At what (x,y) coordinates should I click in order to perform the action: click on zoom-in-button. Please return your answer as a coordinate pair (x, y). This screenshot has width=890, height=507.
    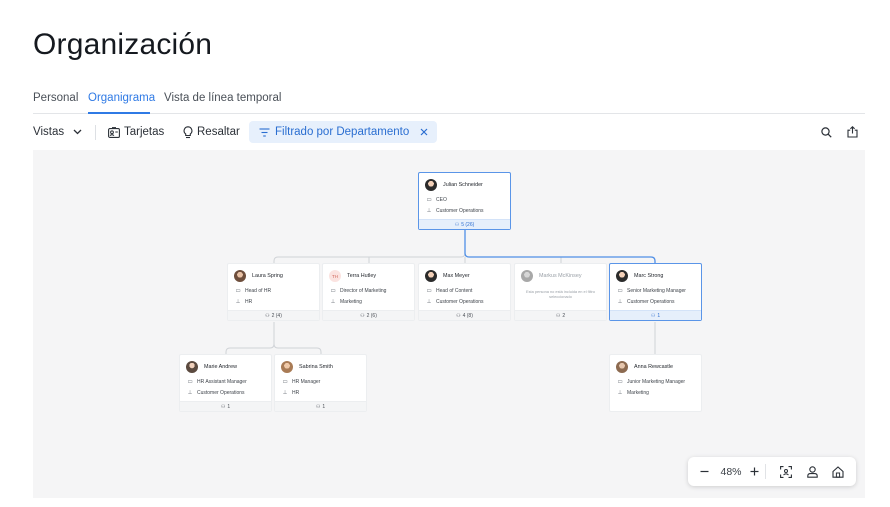
    Looking at the image, I should click on (754, 471).